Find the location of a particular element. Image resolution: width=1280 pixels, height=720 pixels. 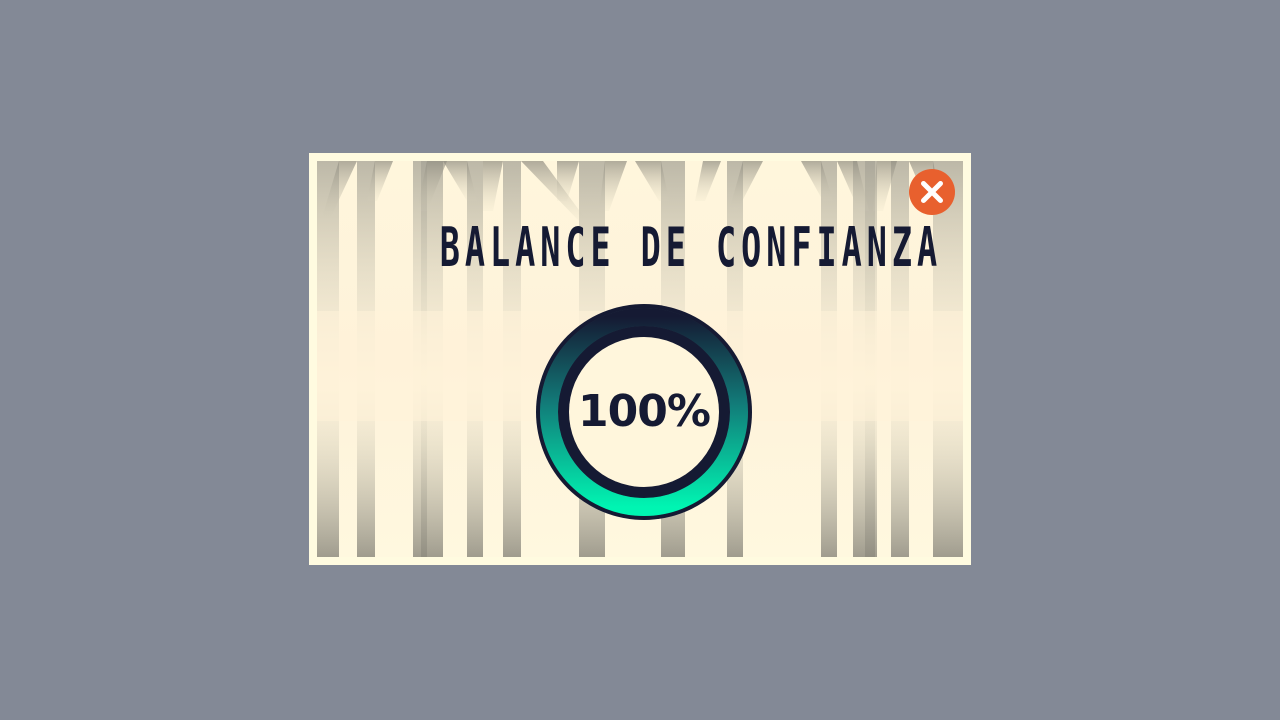

close-button is located at coordinates (932, 192).